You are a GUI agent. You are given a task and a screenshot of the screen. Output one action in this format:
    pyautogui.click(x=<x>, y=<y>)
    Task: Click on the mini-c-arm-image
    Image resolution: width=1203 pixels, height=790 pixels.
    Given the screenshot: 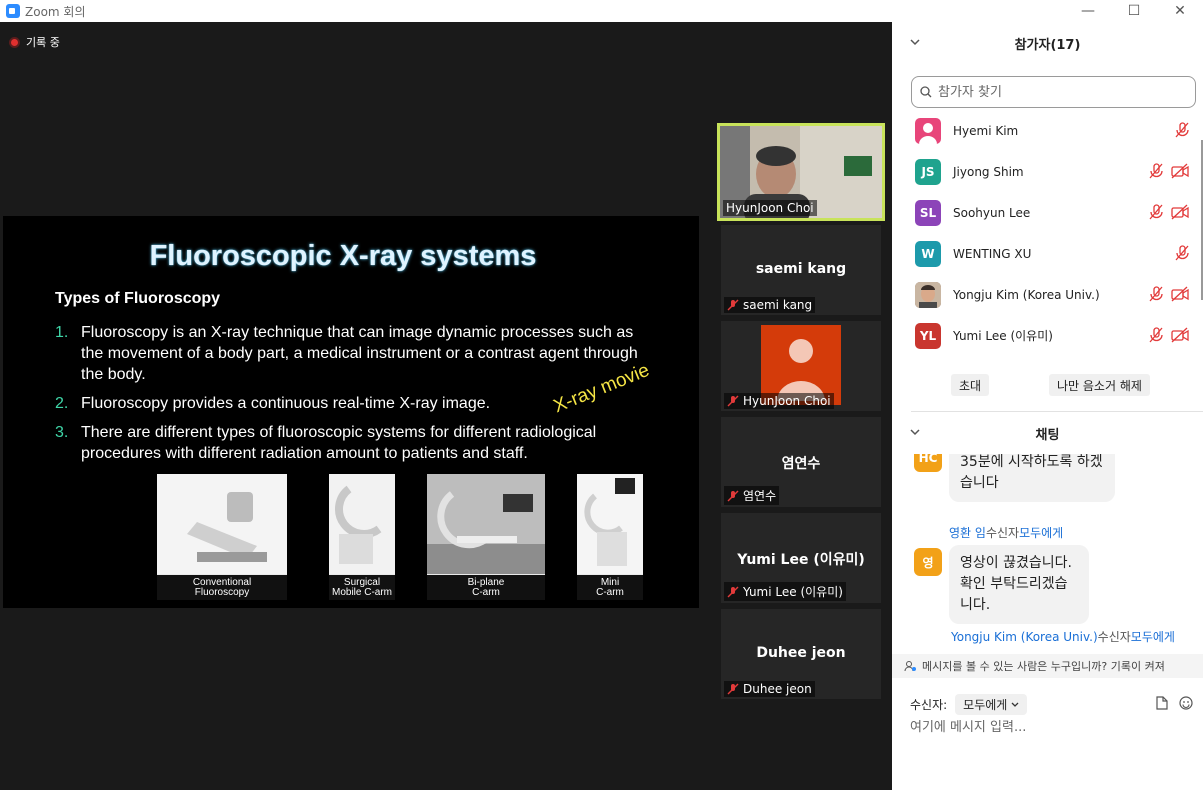 What is the action you would take?
    pyautogui.click(x=610, y=524)
    